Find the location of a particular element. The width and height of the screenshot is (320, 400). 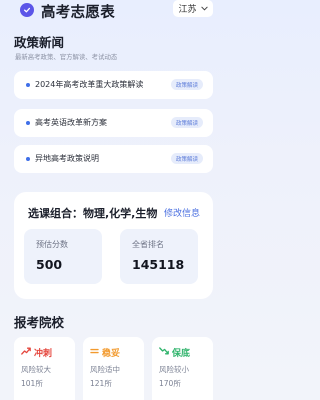

news-title: 2024年高考改革重大政策解读 is located at coordinates (89, 84).